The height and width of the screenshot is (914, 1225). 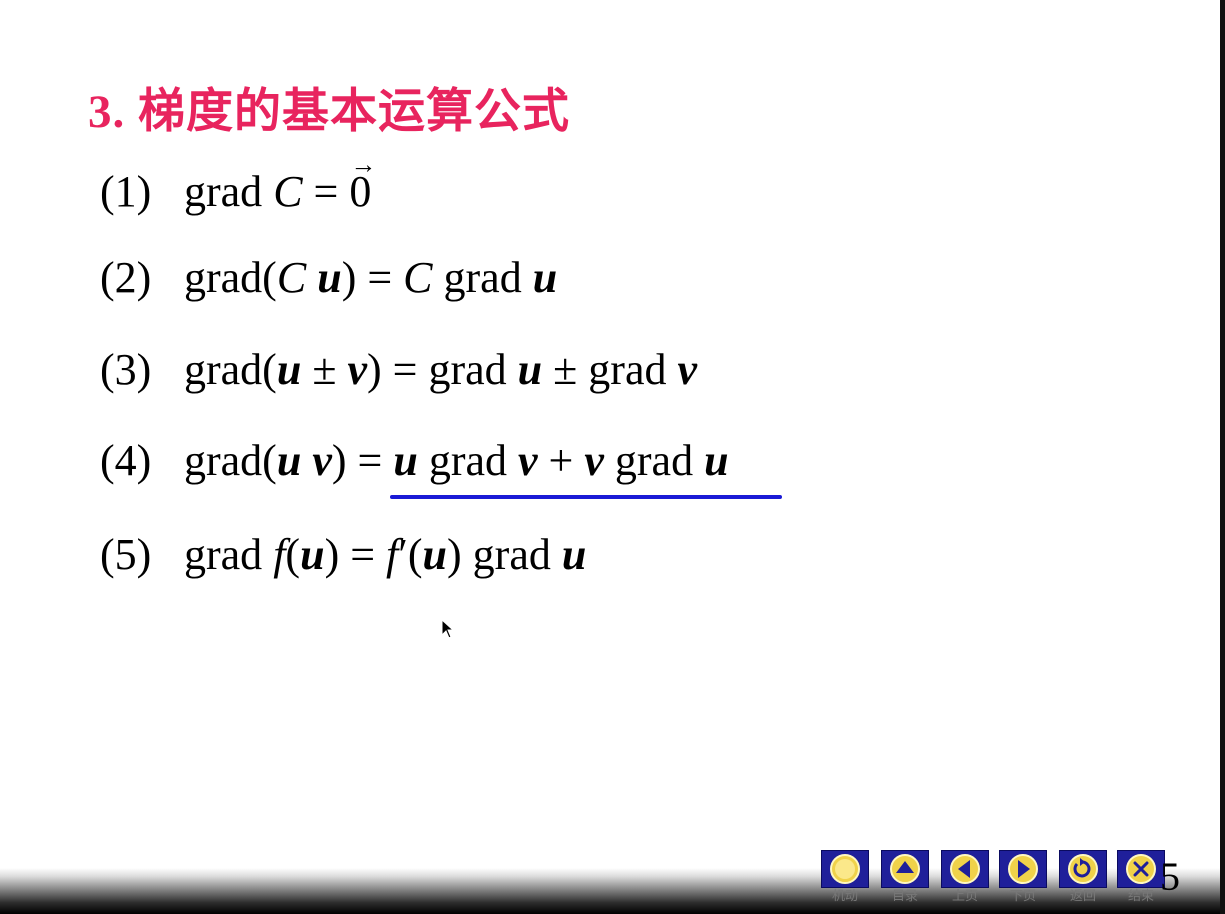 I want to click on nav-label: 机动, so click(x=844, y=896).